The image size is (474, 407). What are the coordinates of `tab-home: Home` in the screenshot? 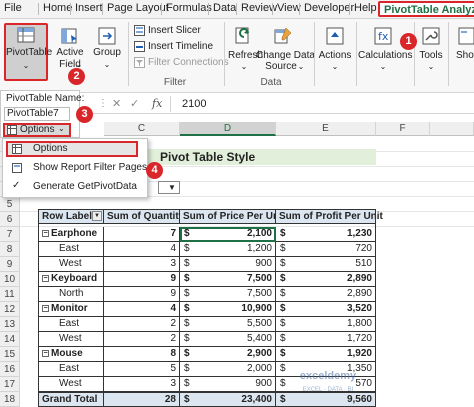 It's located at (57, 8).